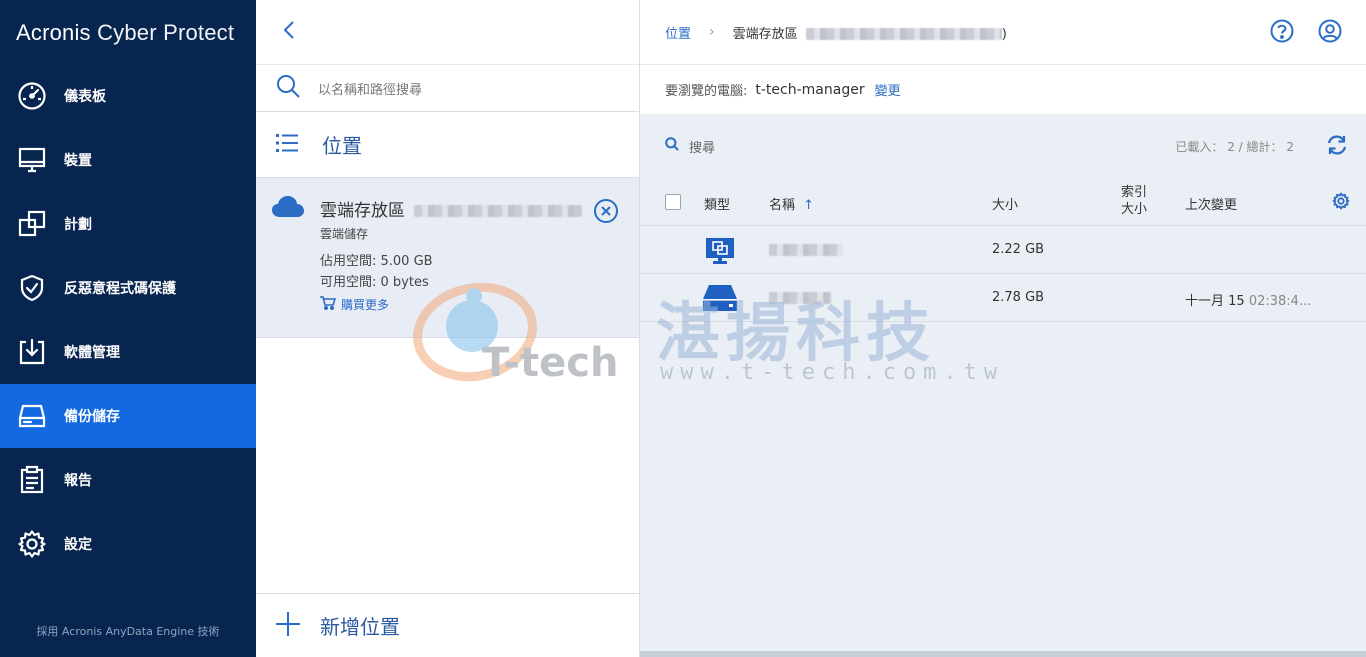 Image resolution: width=1366 pixels, height=657 pixels. I want to click on sidebar-item-software: 軟體管理, so click(128, 352).